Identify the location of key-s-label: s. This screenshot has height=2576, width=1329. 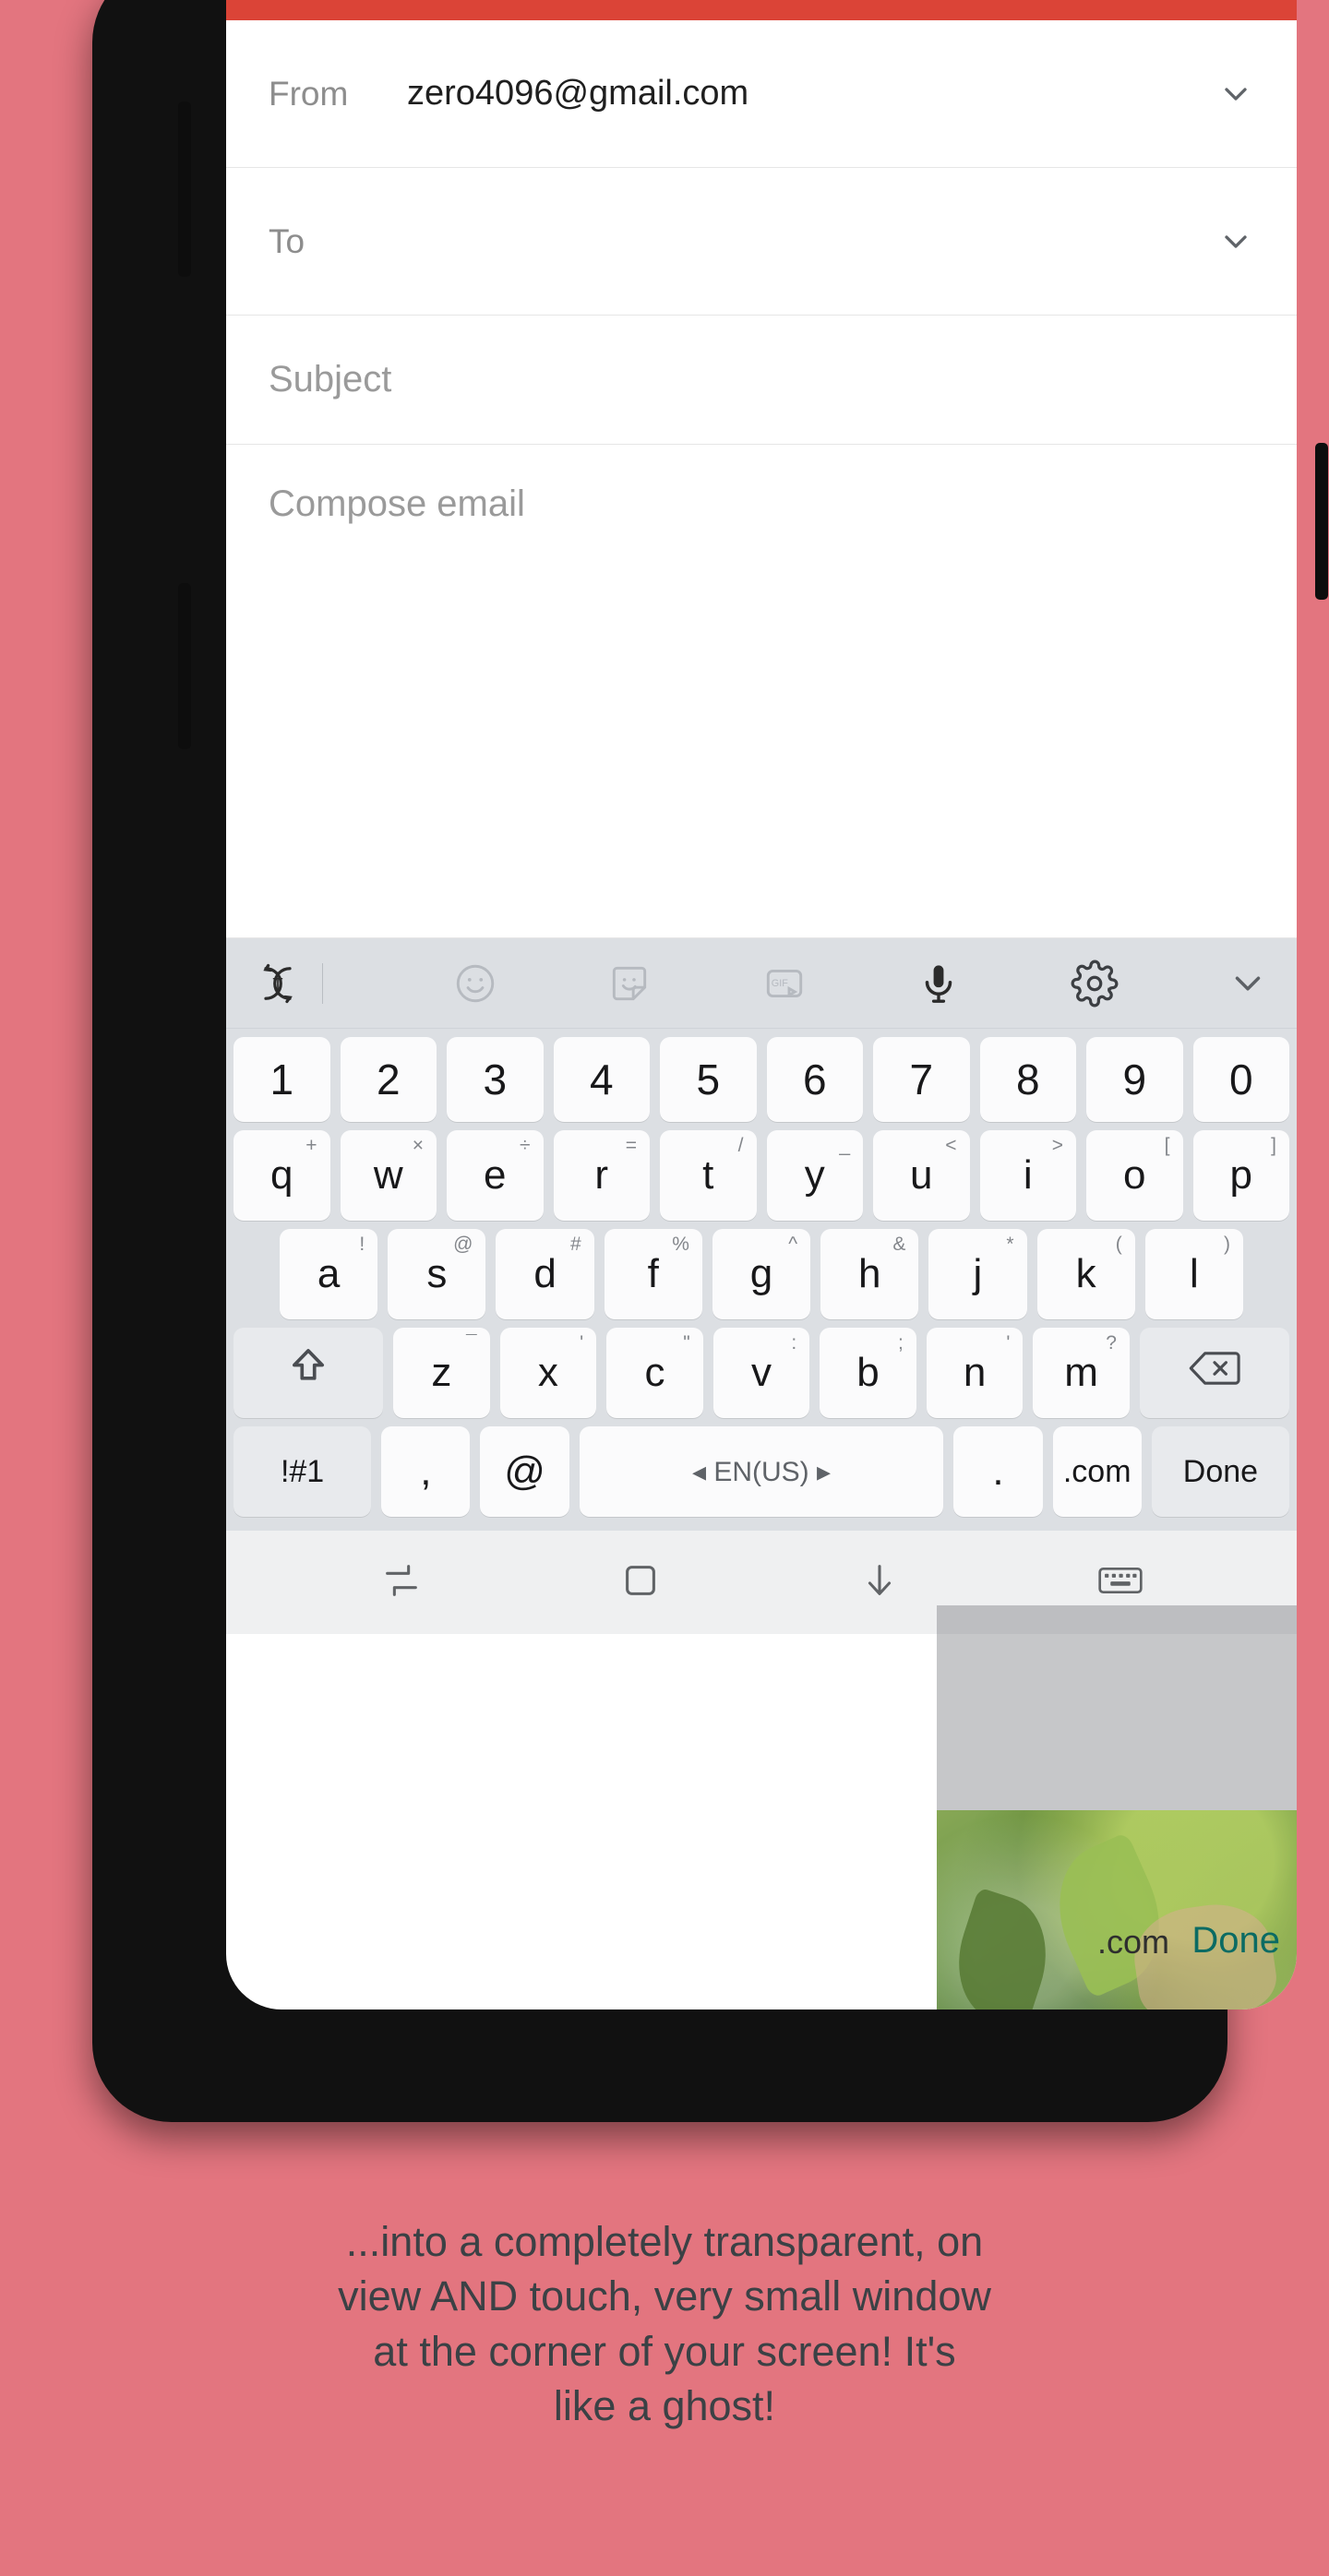
(437, 1273).